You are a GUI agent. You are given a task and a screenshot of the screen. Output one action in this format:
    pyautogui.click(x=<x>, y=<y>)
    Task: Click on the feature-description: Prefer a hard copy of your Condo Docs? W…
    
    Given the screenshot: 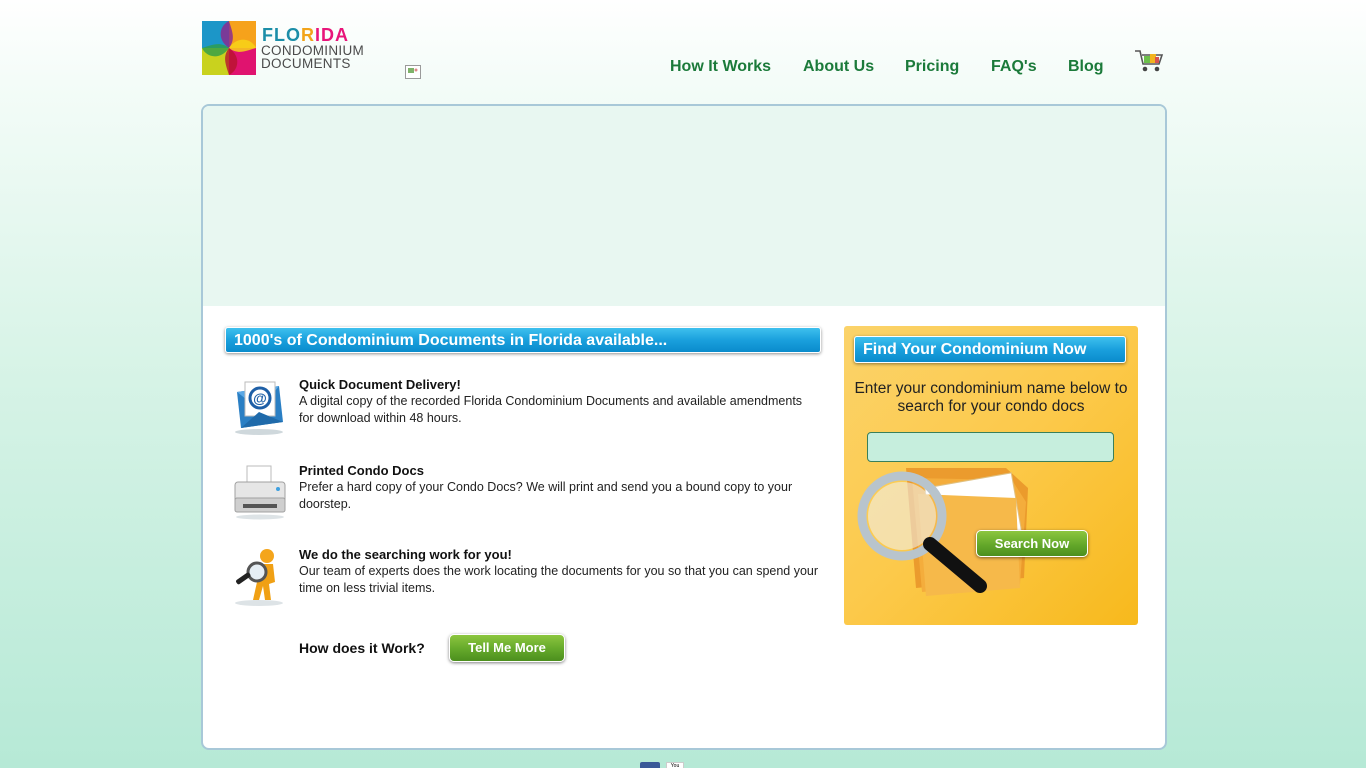 What is the action you would take?
    pyautogui.click(x=546, y=495)
    